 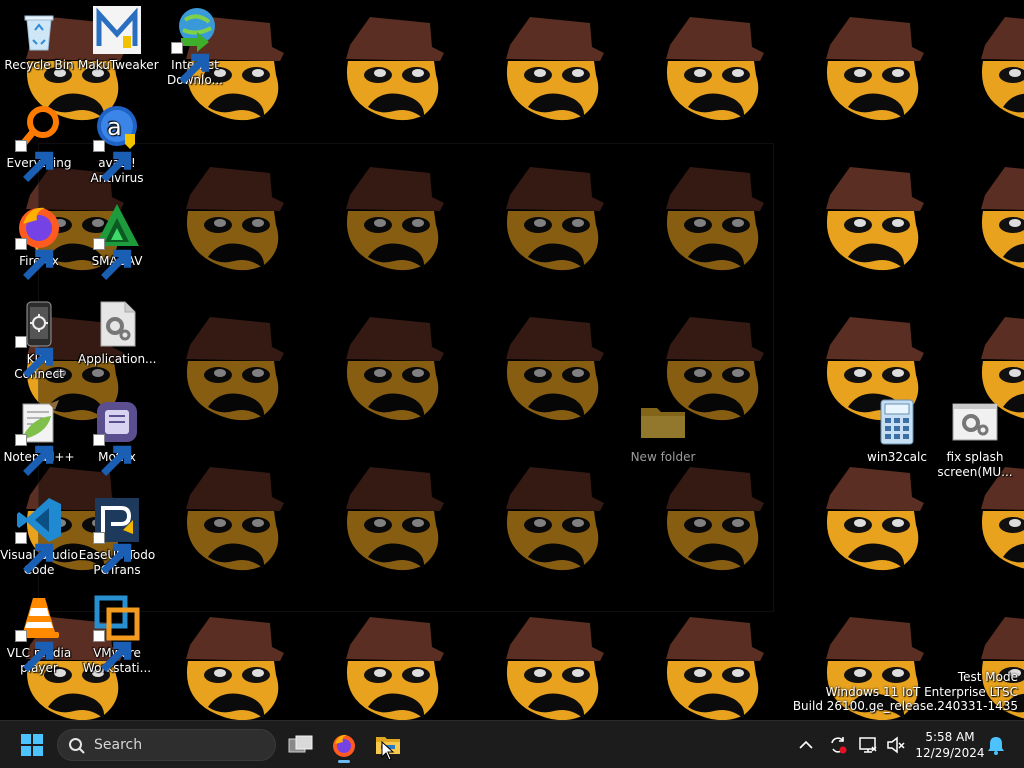 I want to click on taskbar: Search 5:58 AM 12/29/2024, so click(x=512, y=744).